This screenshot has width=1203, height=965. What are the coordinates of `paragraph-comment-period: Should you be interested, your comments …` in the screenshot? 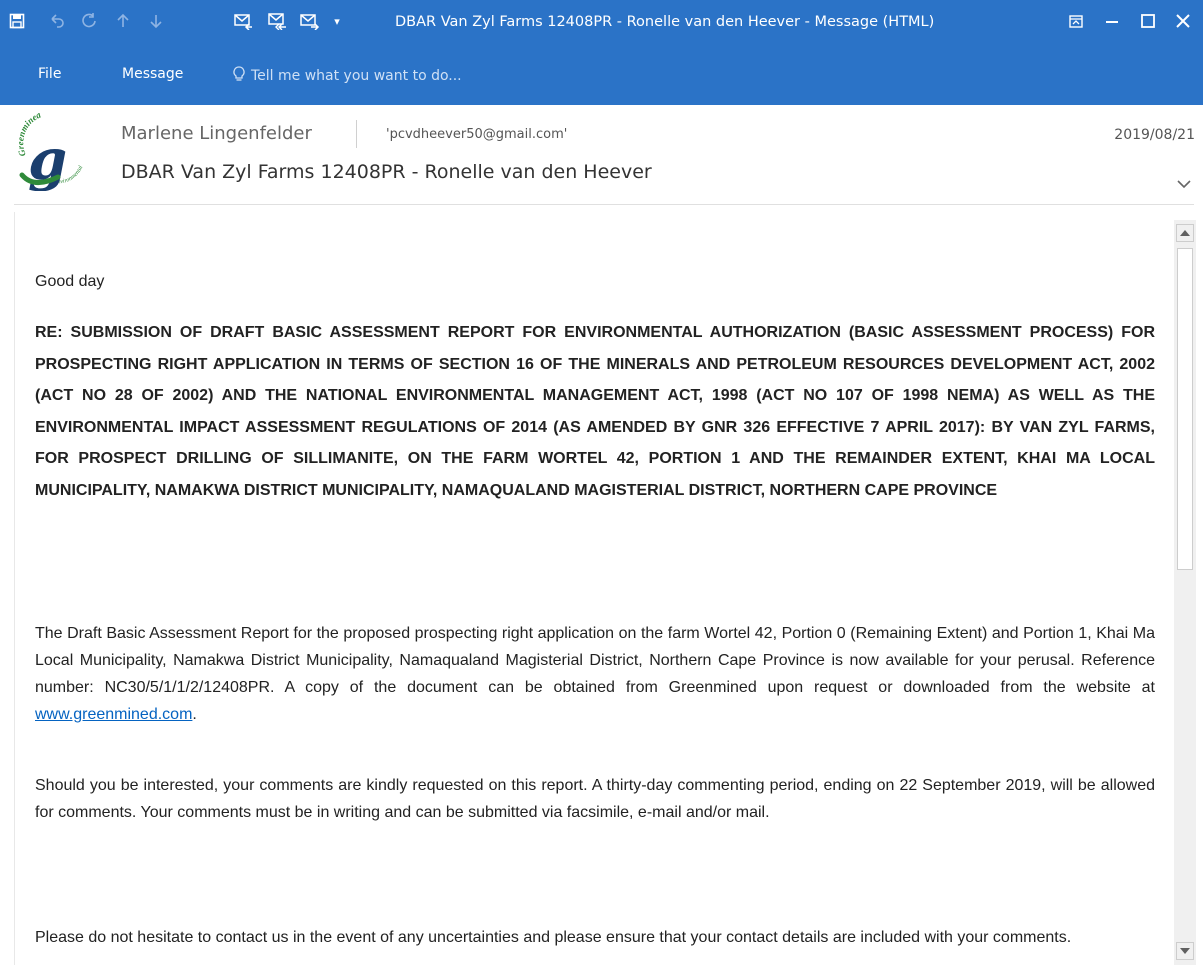 It's located at (595, 799).